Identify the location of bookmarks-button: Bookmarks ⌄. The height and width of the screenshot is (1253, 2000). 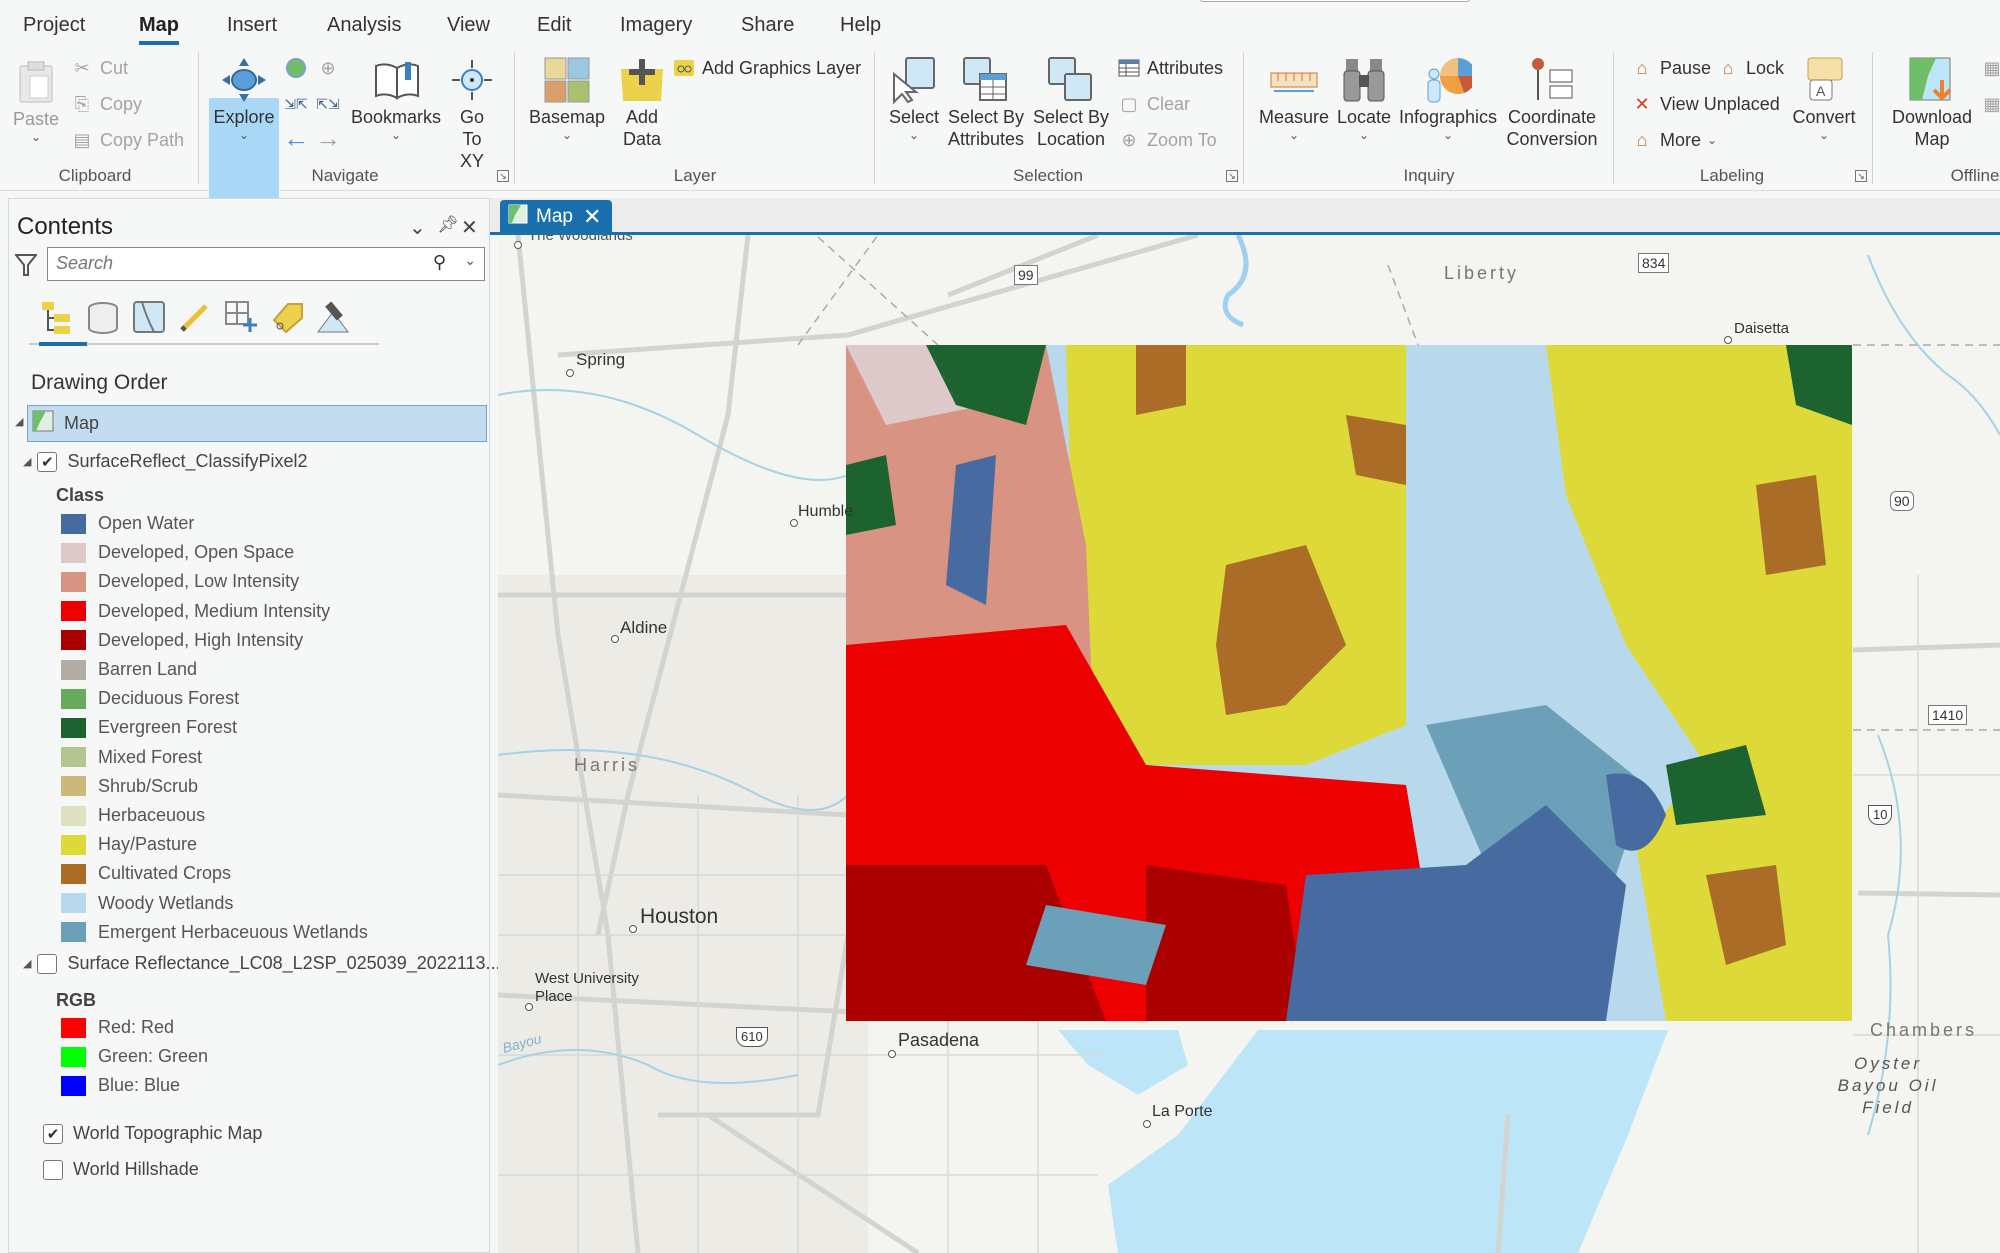
(396, 99).